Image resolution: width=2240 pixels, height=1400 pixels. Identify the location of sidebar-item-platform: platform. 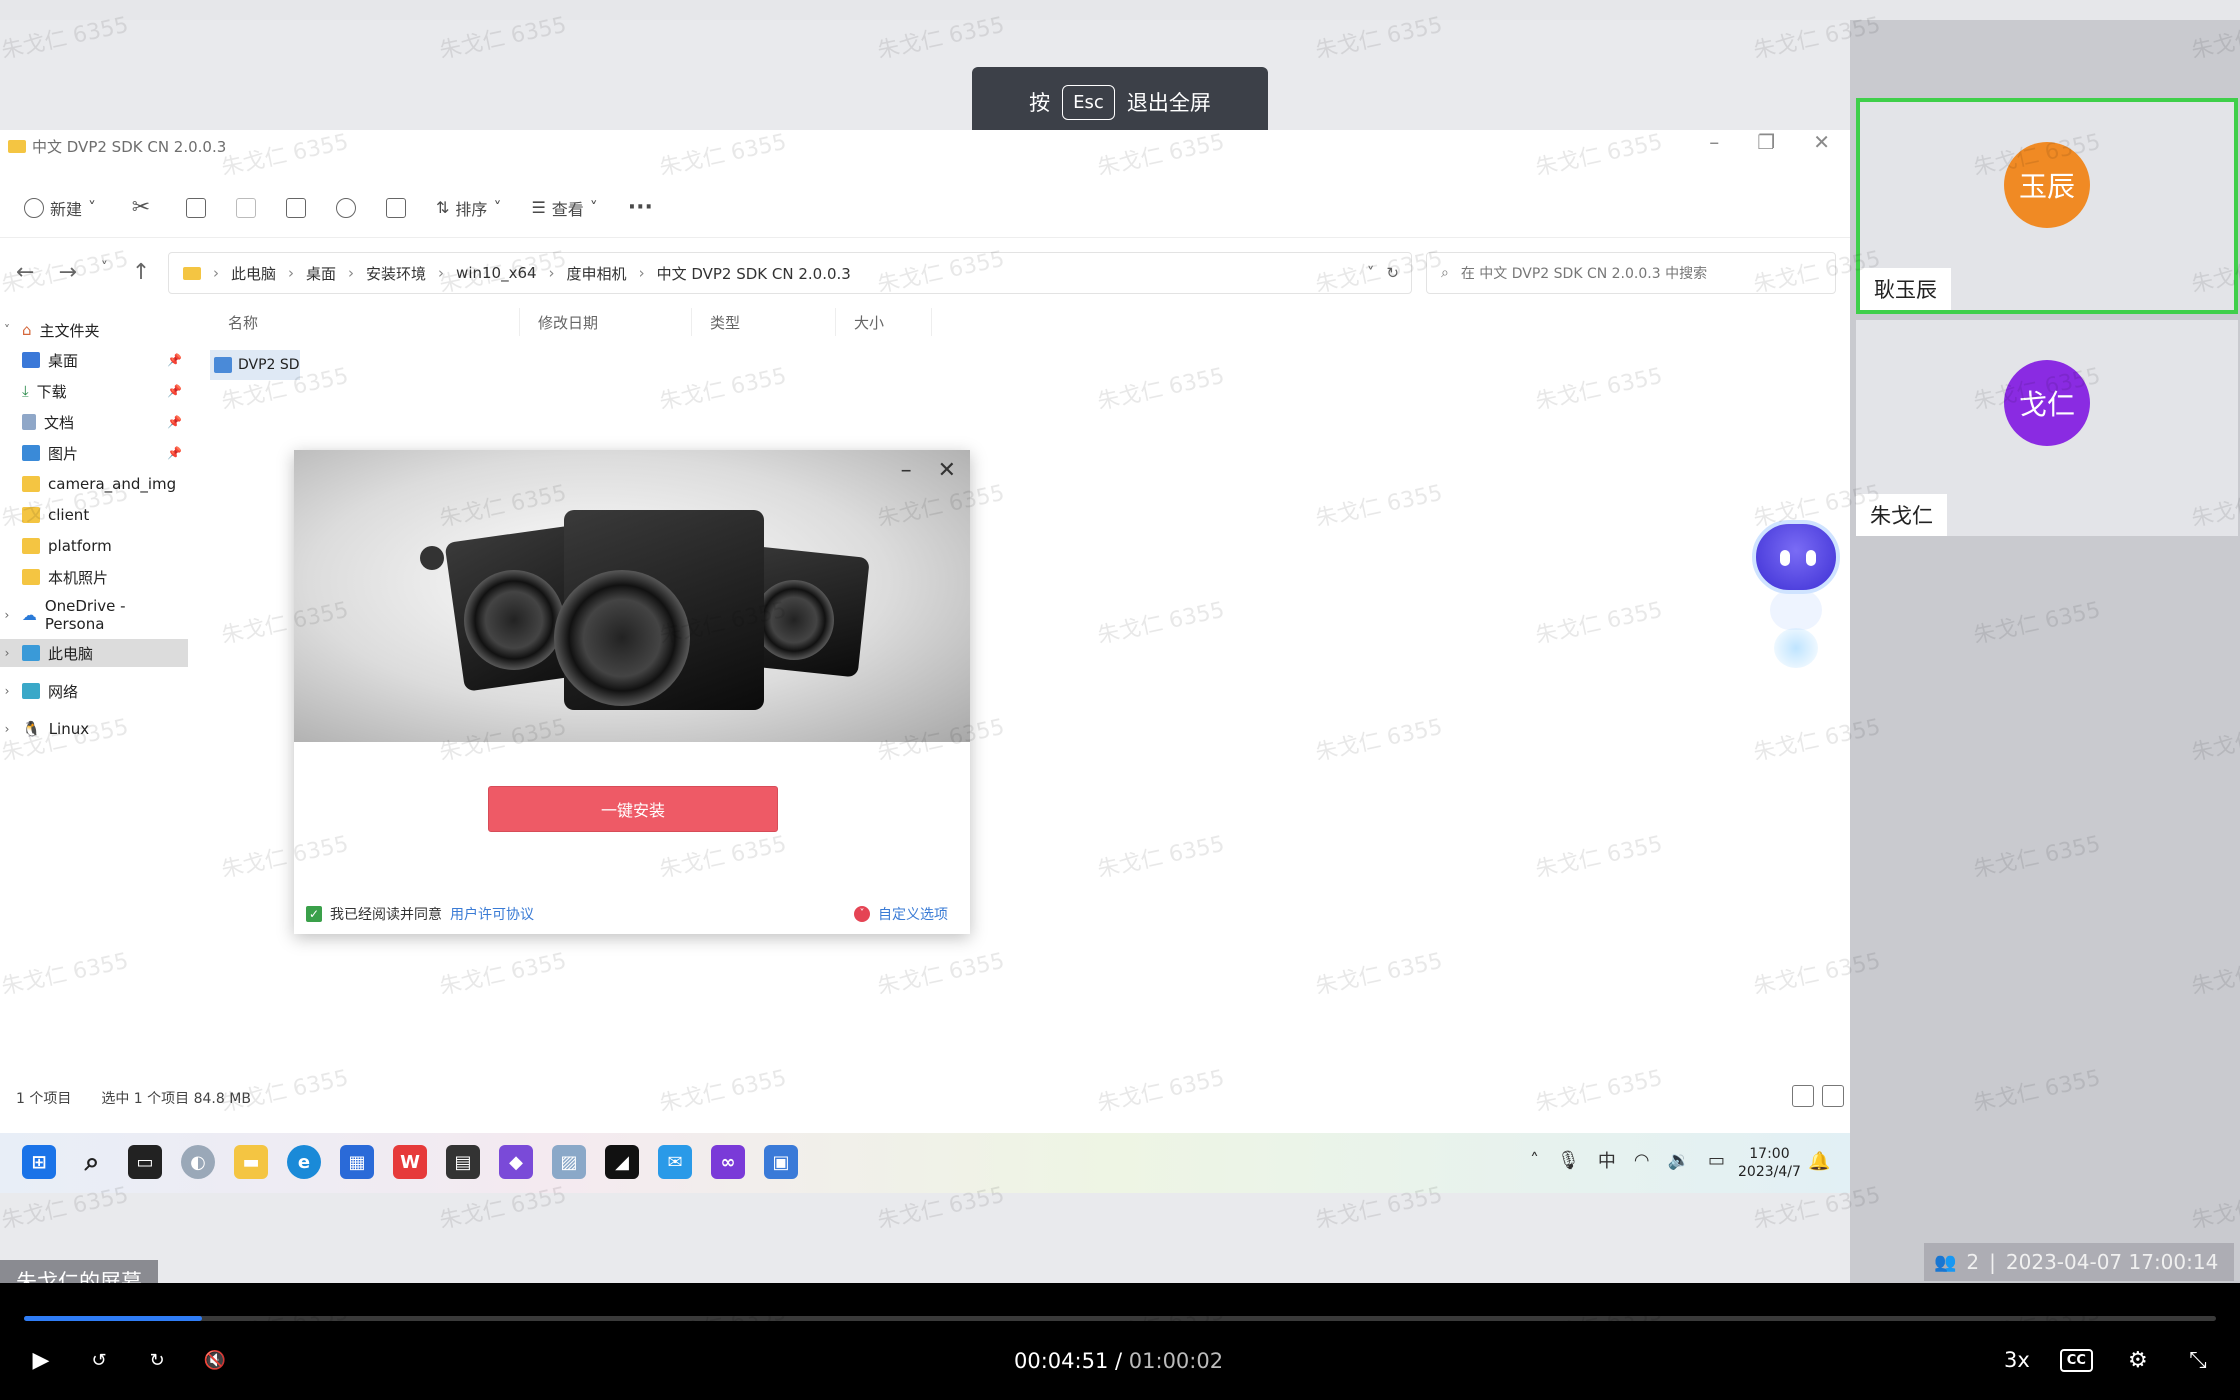
(105, 546).